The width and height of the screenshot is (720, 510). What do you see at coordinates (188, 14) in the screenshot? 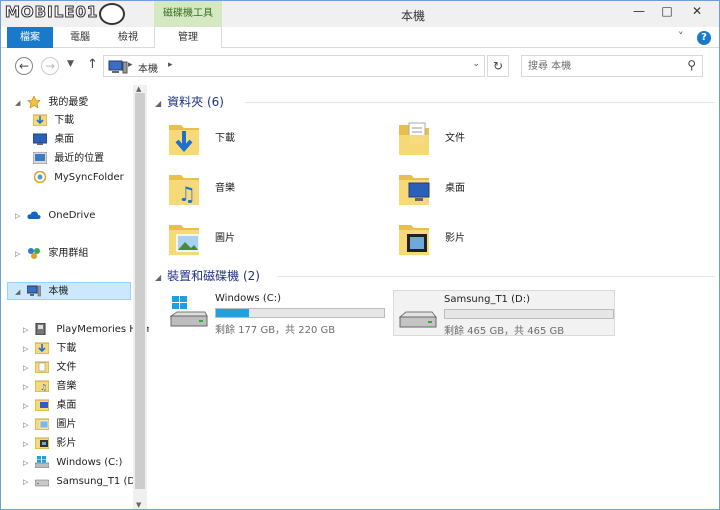
I see `context-tab-drive-tools: 磁碟機工具` at bounding box center [188, 14].